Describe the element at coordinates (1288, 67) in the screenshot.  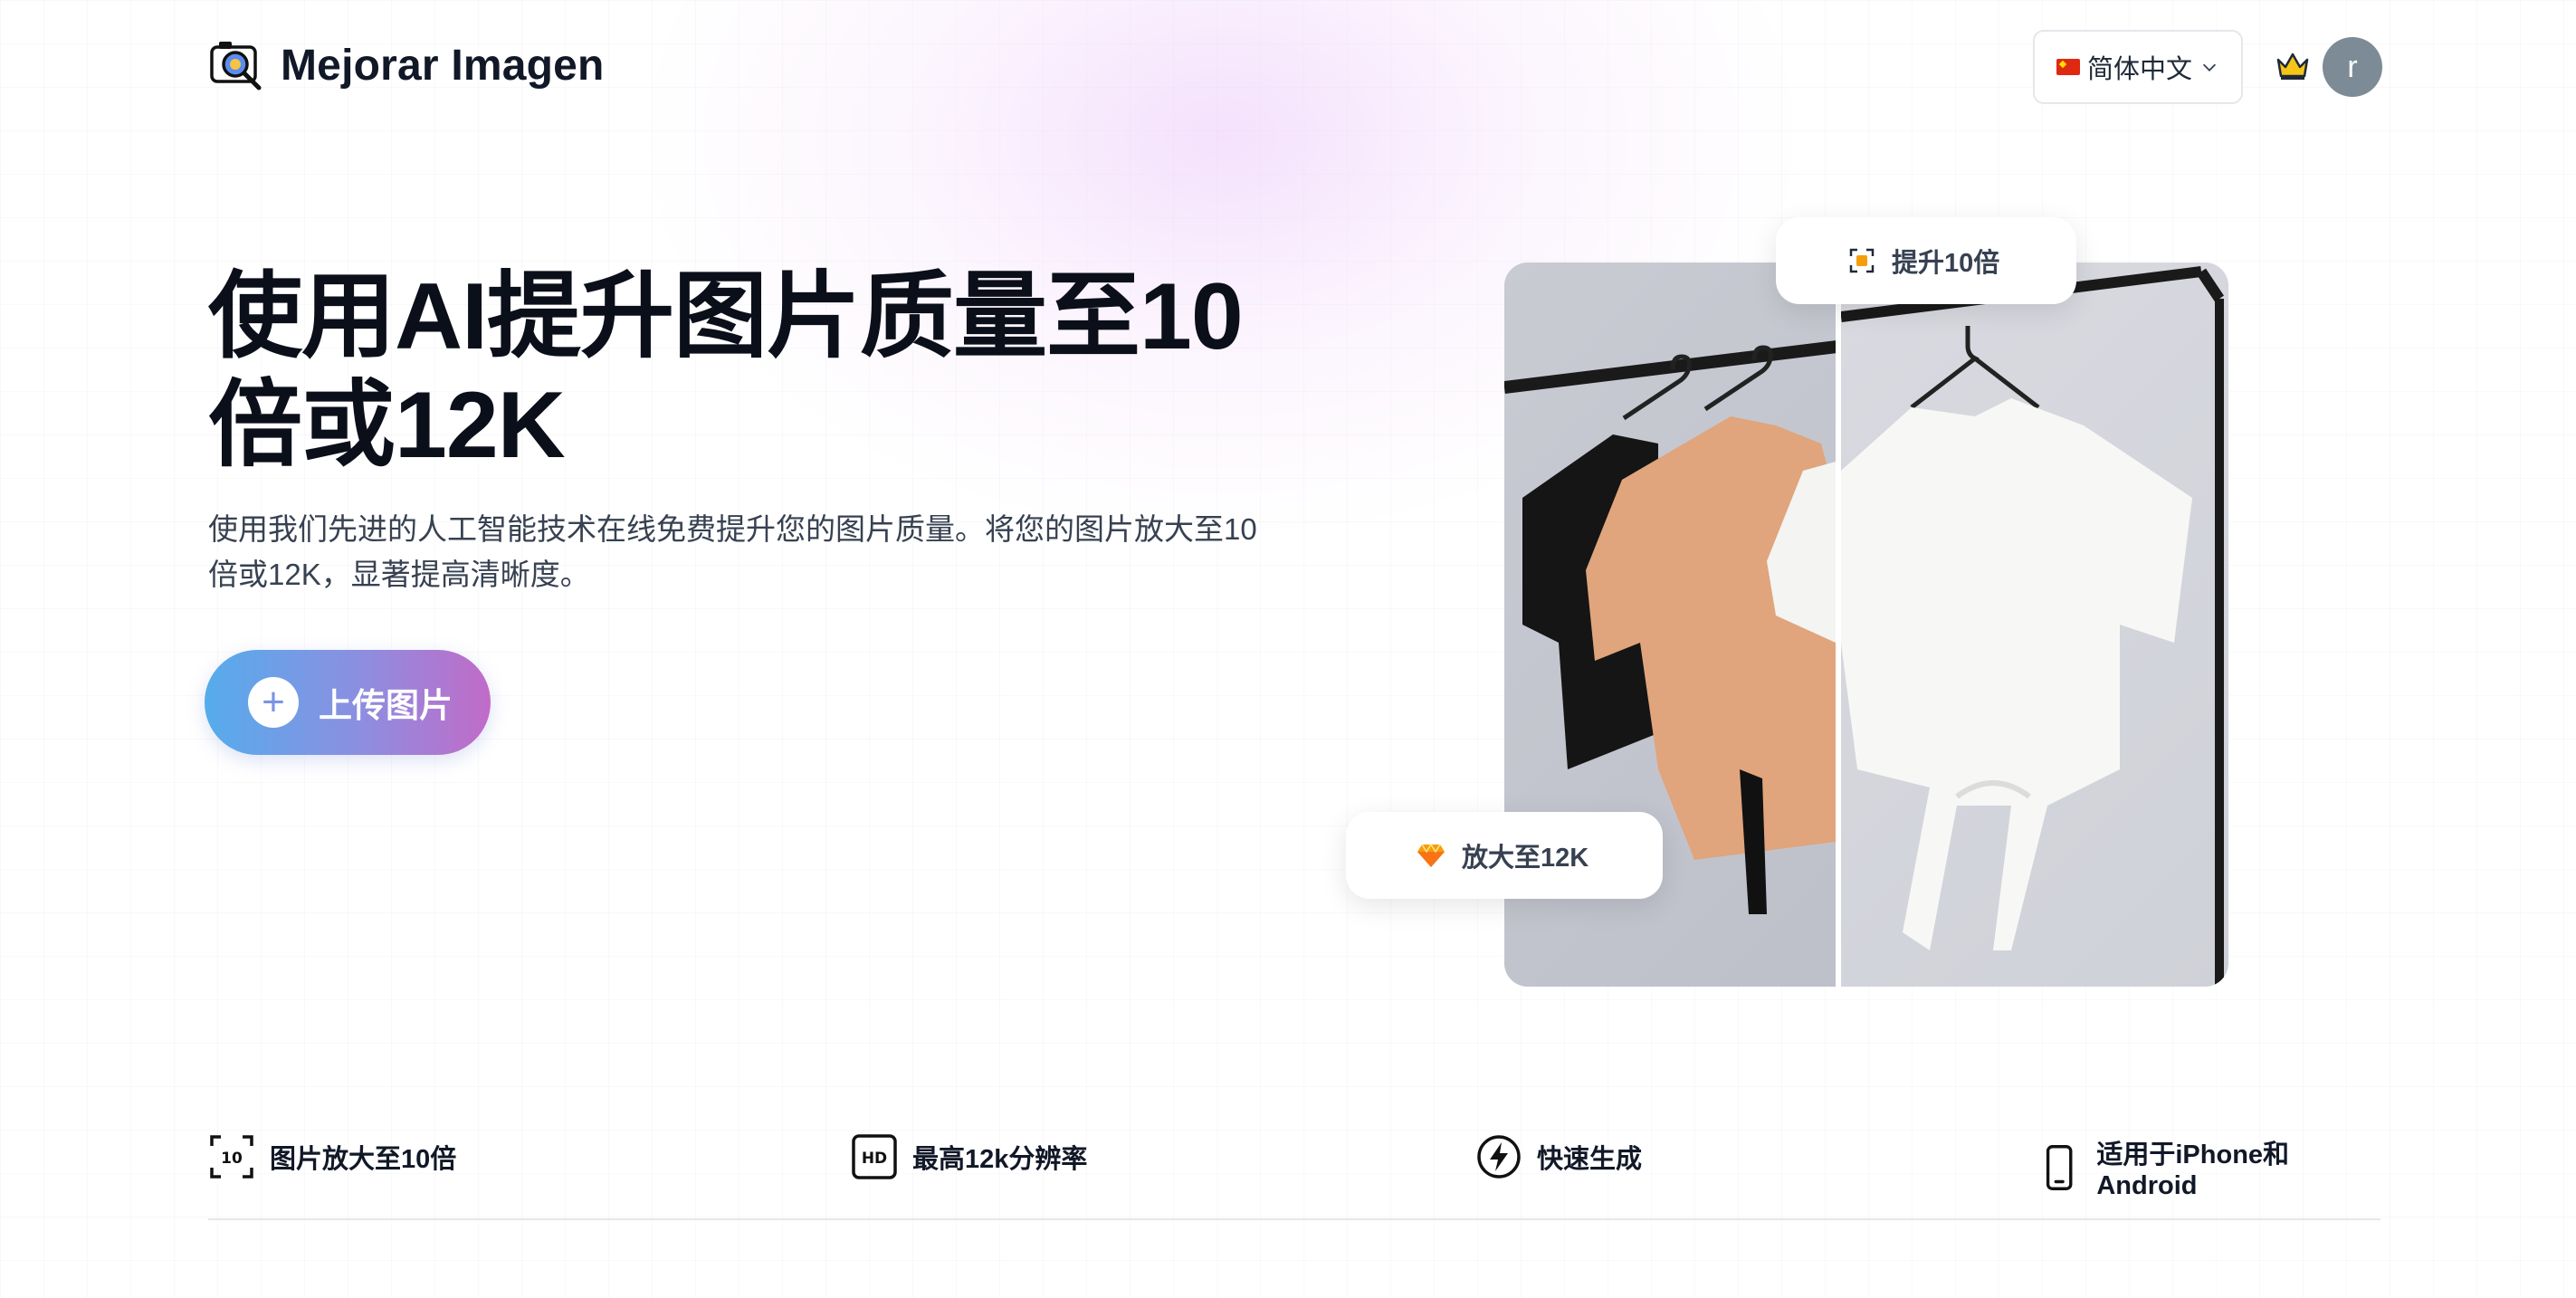
I see `site-header: Mejorar Imagen 简体中文 r` at that location.